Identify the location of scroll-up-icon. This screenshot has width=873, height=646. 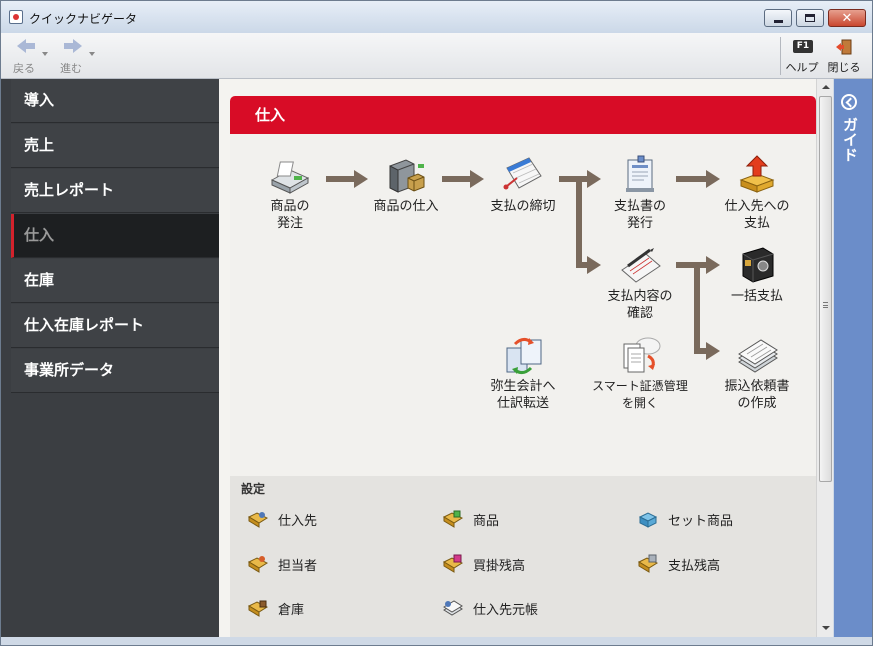
(826, 87).